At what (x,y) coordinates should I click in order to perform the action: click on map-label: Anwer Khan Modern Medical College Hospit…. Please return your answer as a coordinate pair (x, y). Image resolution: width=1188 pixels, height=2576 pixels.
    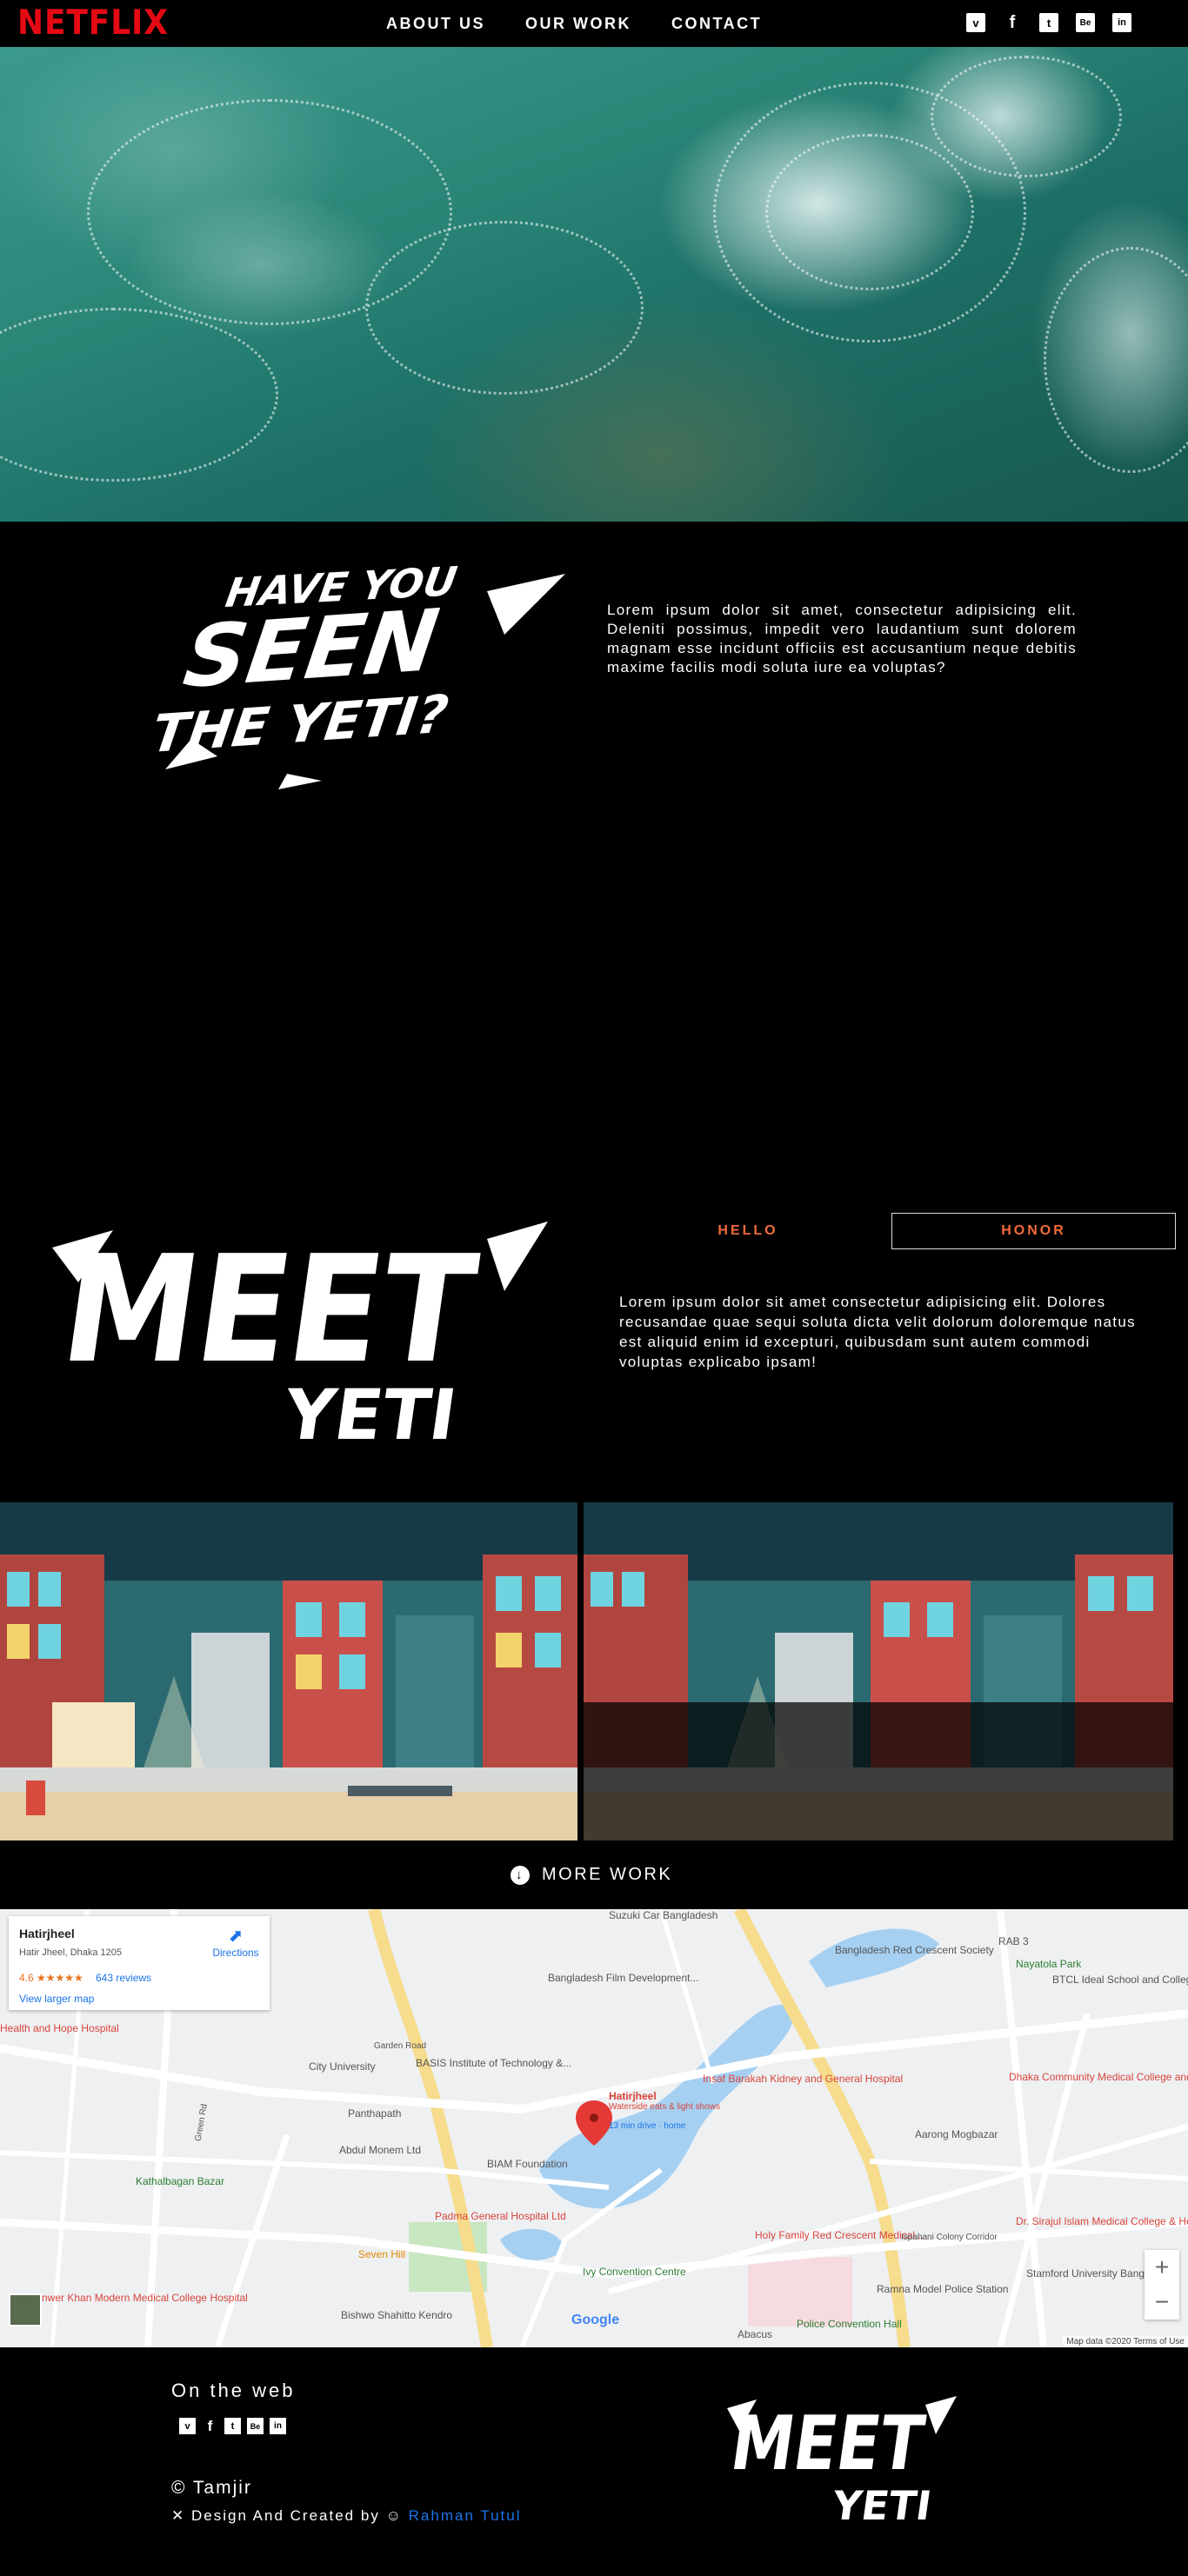
    Looking at the image, I should click on (141, 2298).